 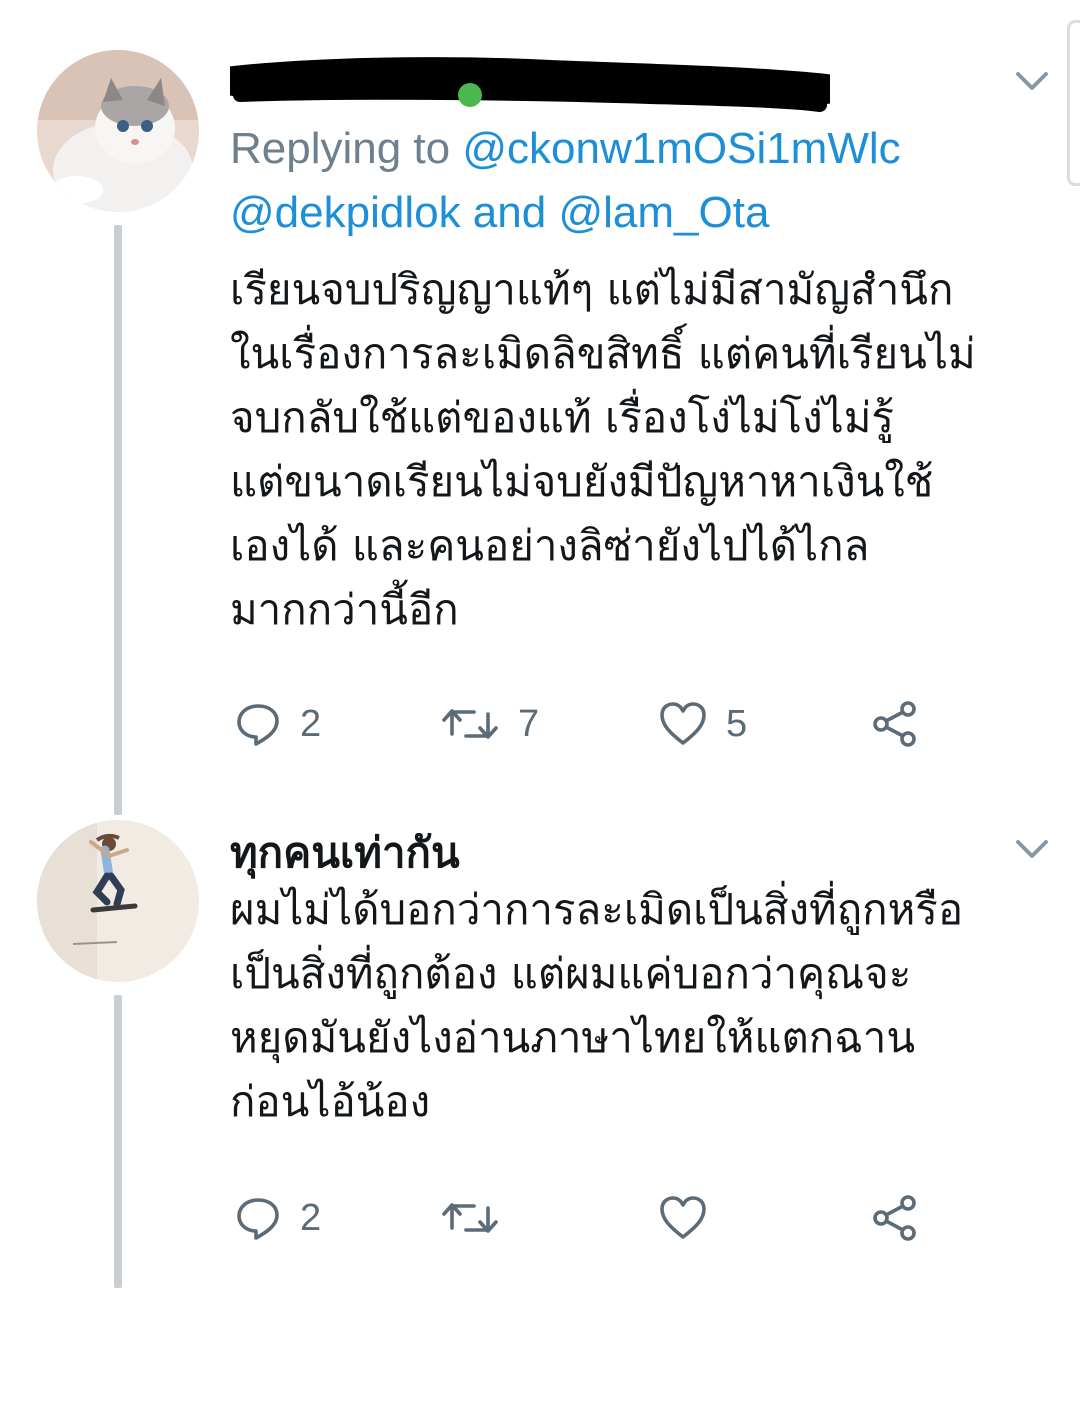 I want to click on like-button: 5, so click(x=702, y=724).